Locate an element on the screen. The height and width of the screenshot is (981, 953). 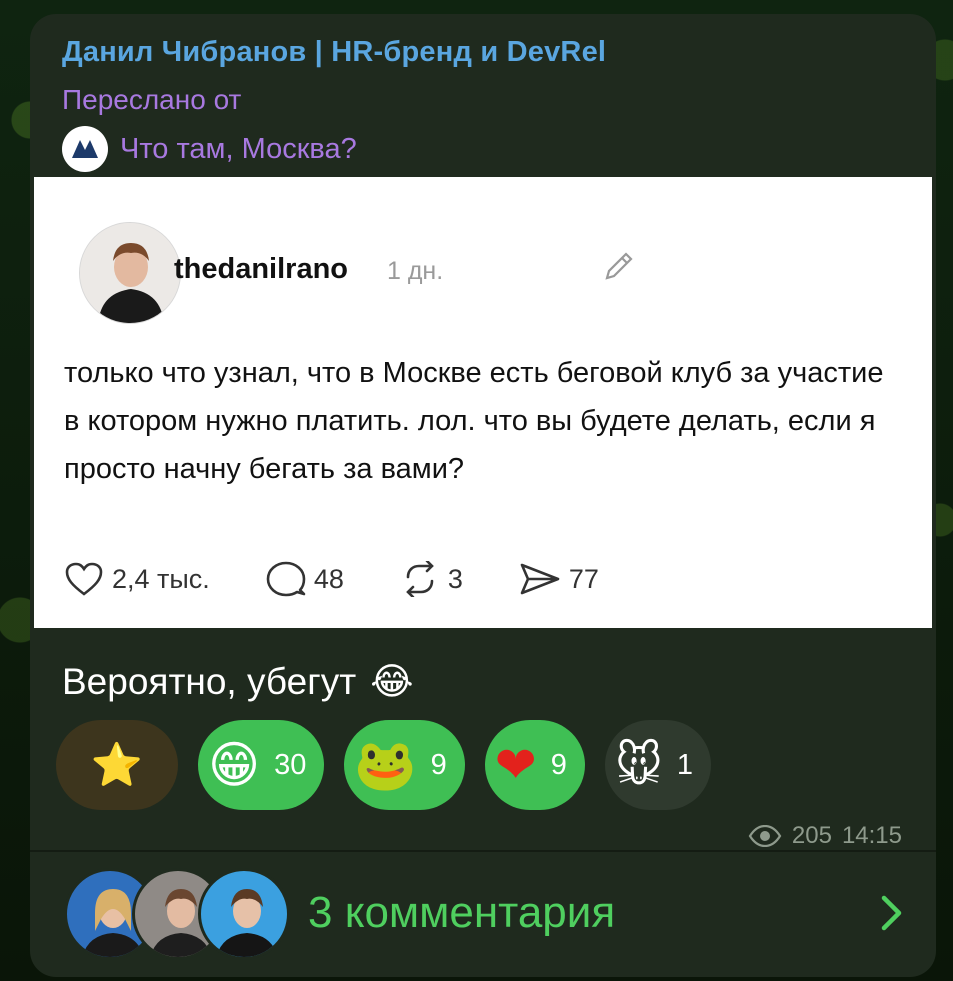
reaction-heart: ❤ 9 is located at coordinates (534, 765).